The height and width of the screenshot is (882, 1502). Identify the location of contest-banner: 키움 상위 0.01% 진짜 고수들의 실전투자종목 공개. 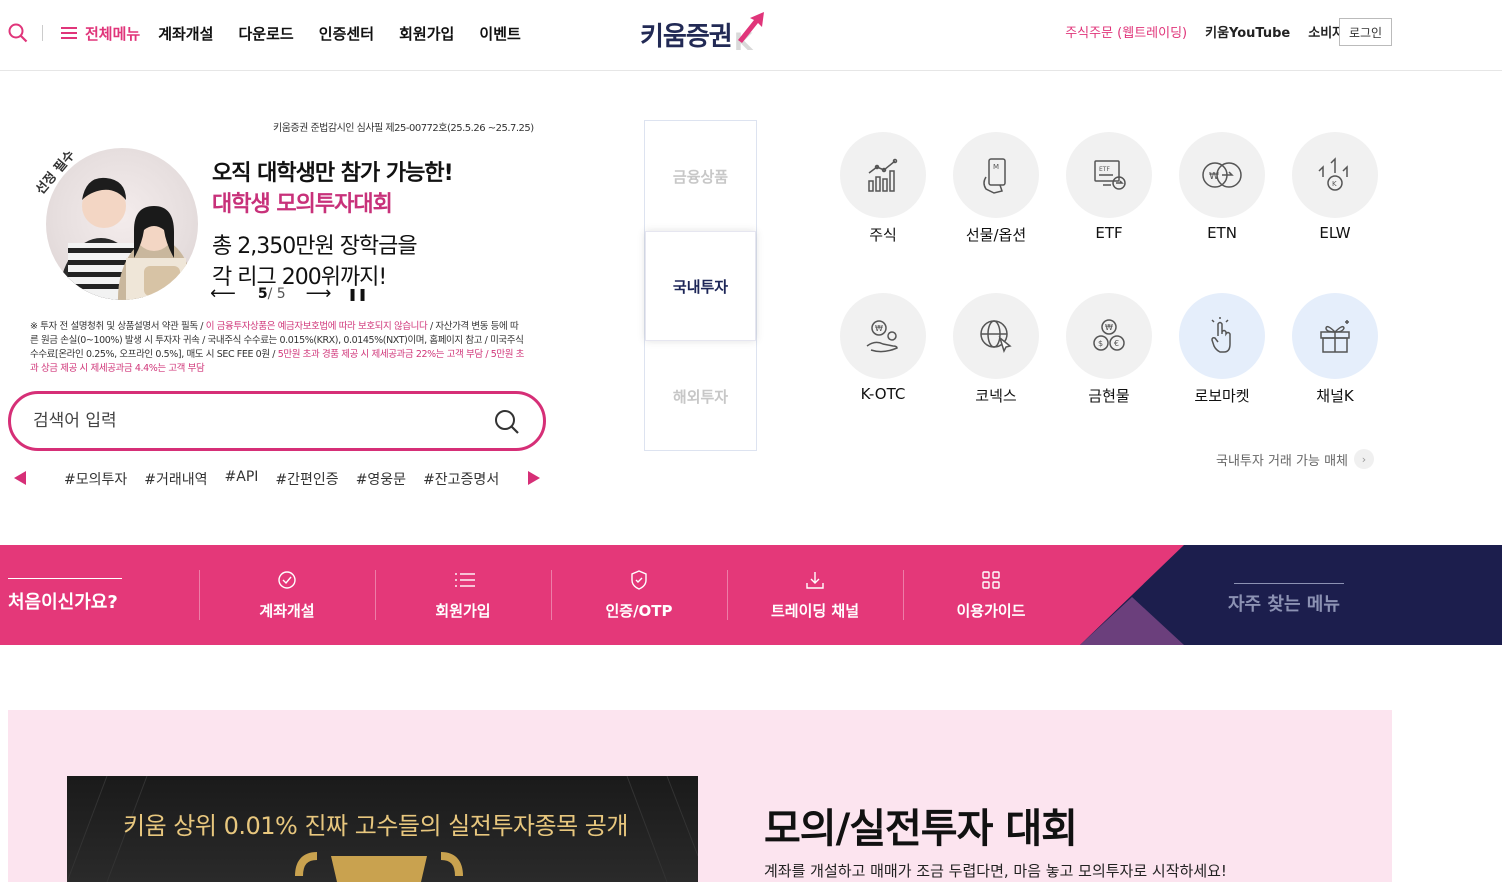
(382, 829).